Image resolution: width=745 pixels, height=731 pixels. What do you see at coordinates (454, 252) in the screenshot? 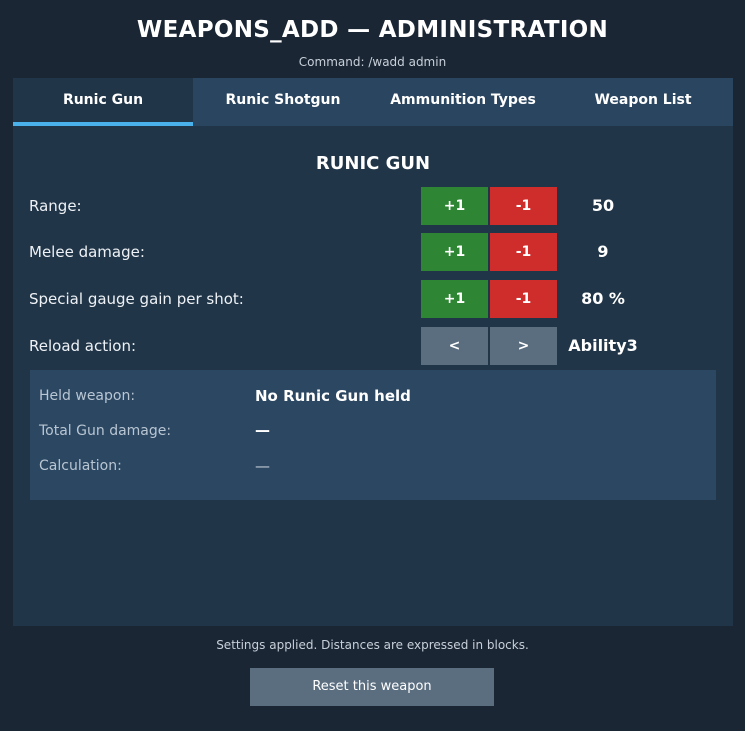
I see `melee-damage-increment-button: +1` at bounding box center [454, 252].